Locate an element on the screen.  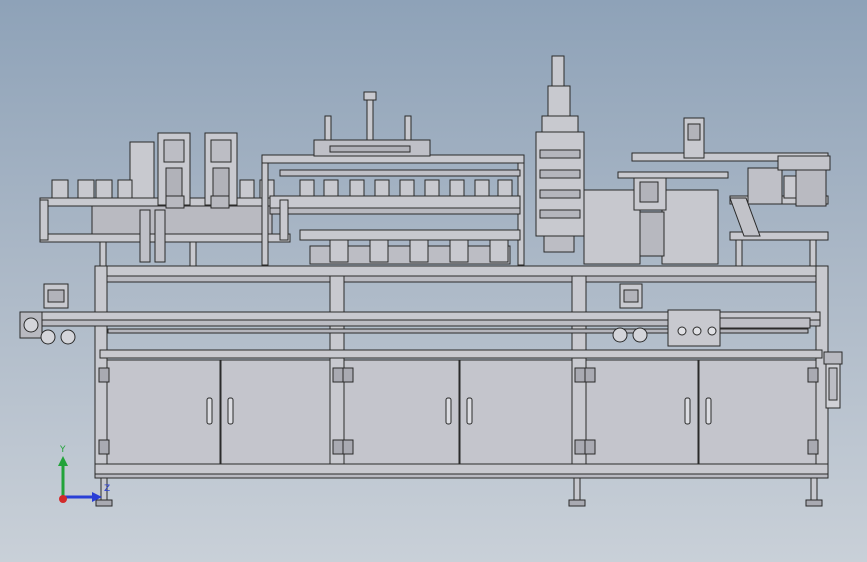
z-axis-label: Z is located at coordinates (107, 489).